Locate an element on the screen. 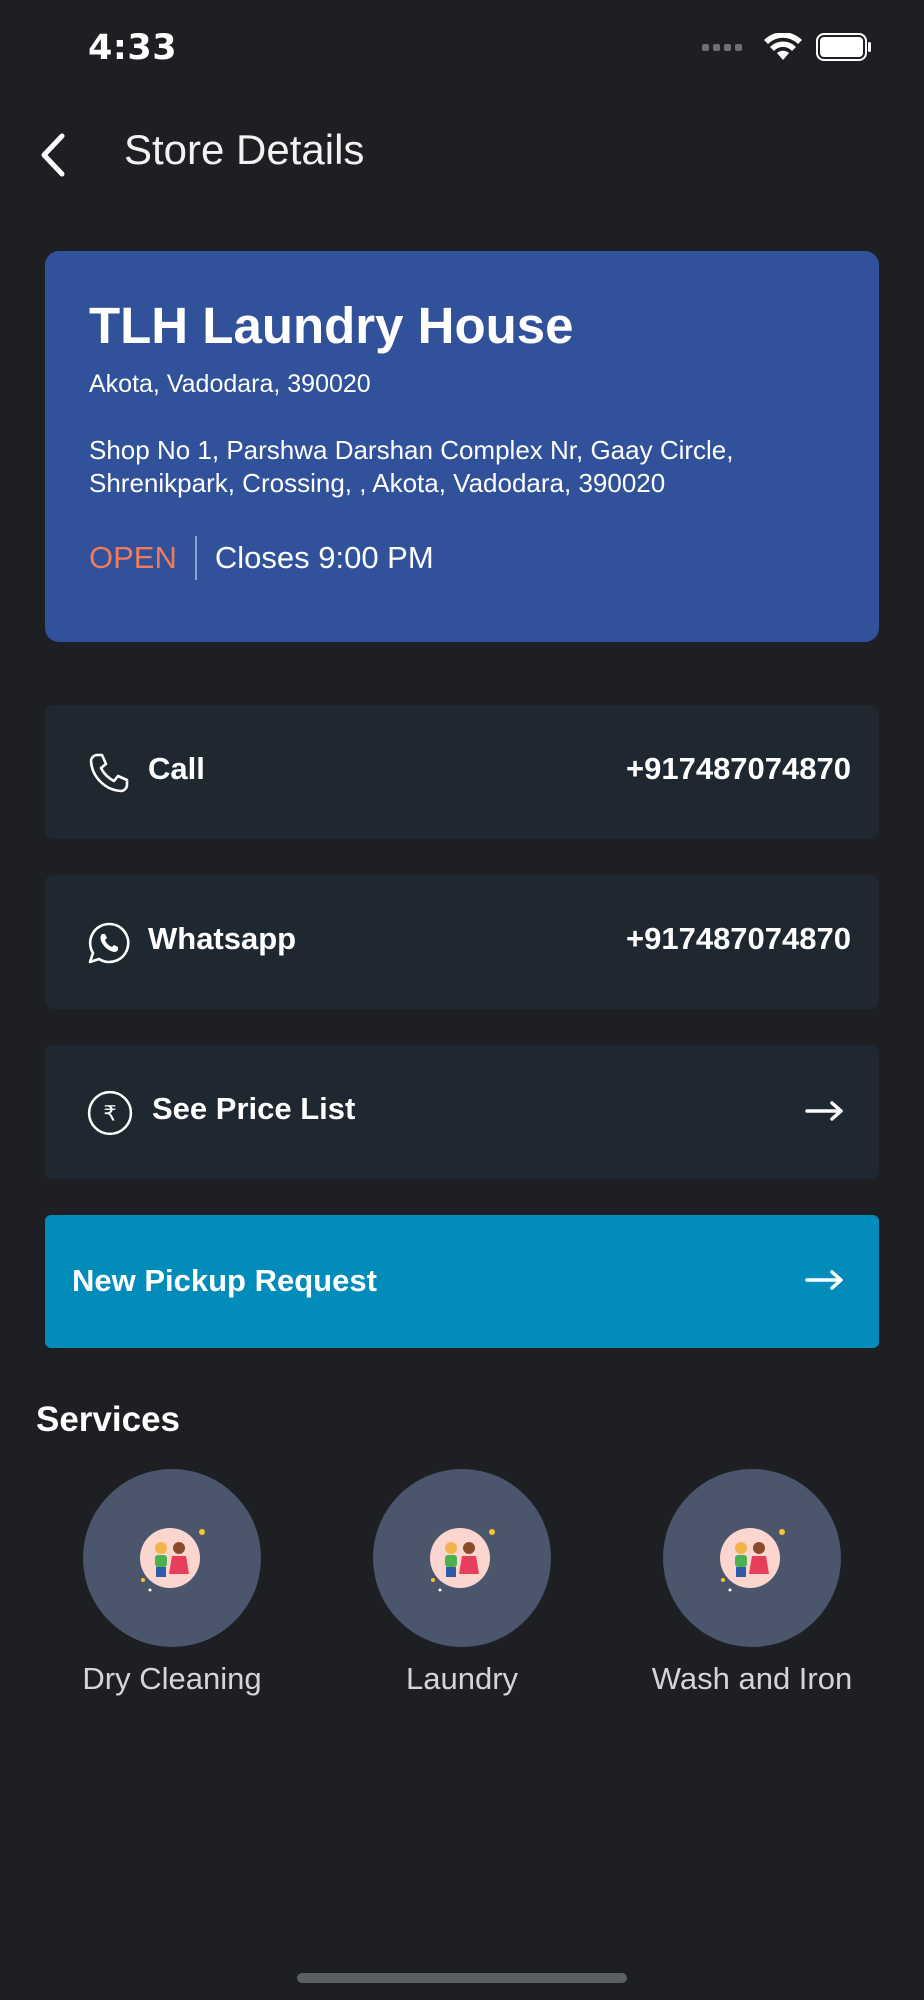 The height and width of the screenshot is (2000, 924). call-number: +917487074870 is located at coordinates (738, 768).